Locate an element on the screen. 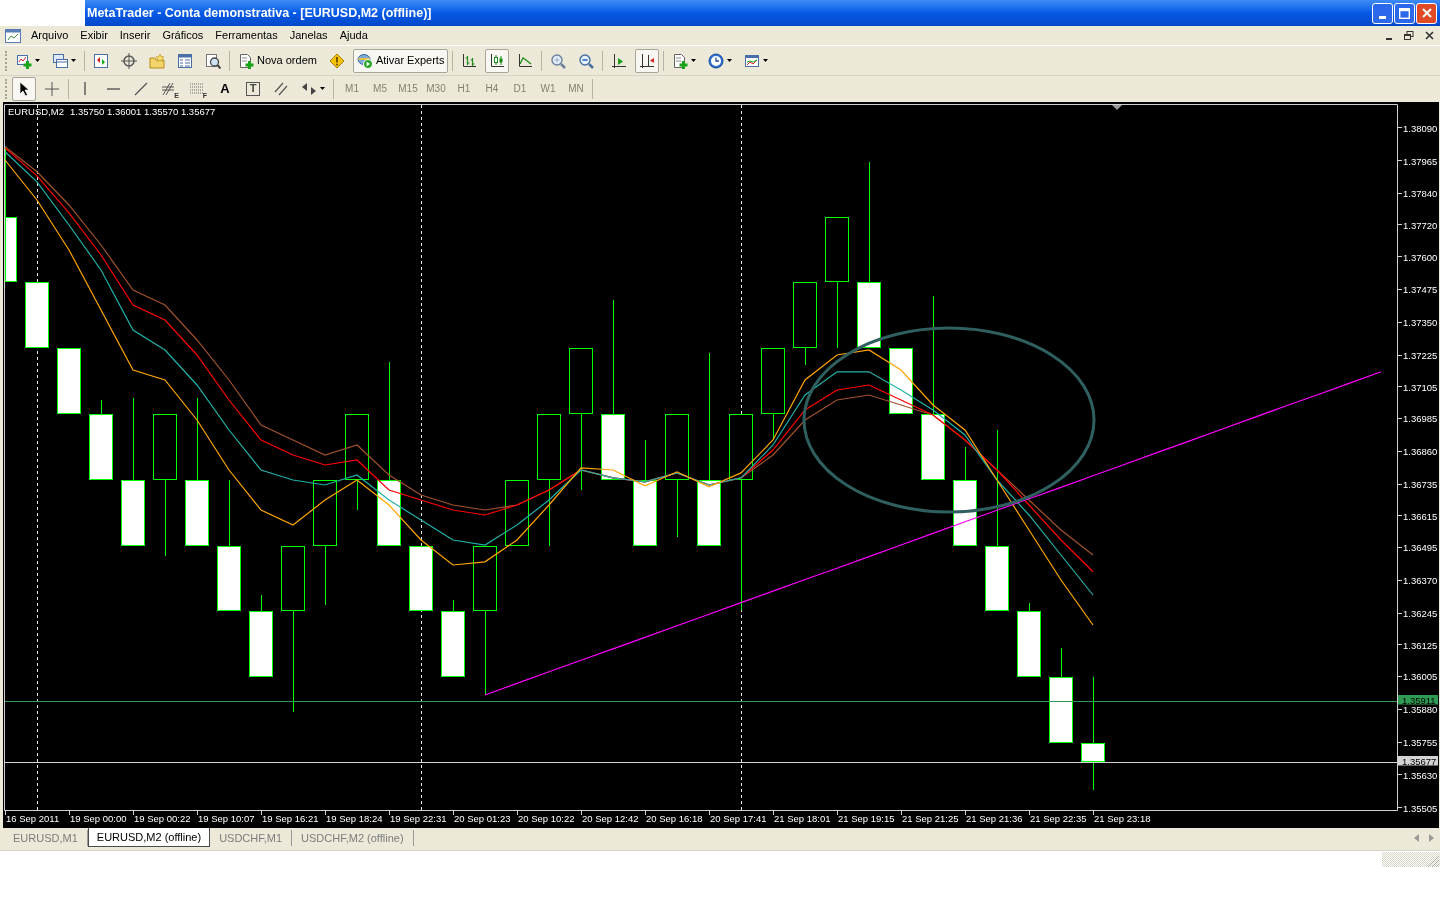 The width and height of the screenshot is (1440, 900). chart-plus-icon is located at coordinates (24, 60).